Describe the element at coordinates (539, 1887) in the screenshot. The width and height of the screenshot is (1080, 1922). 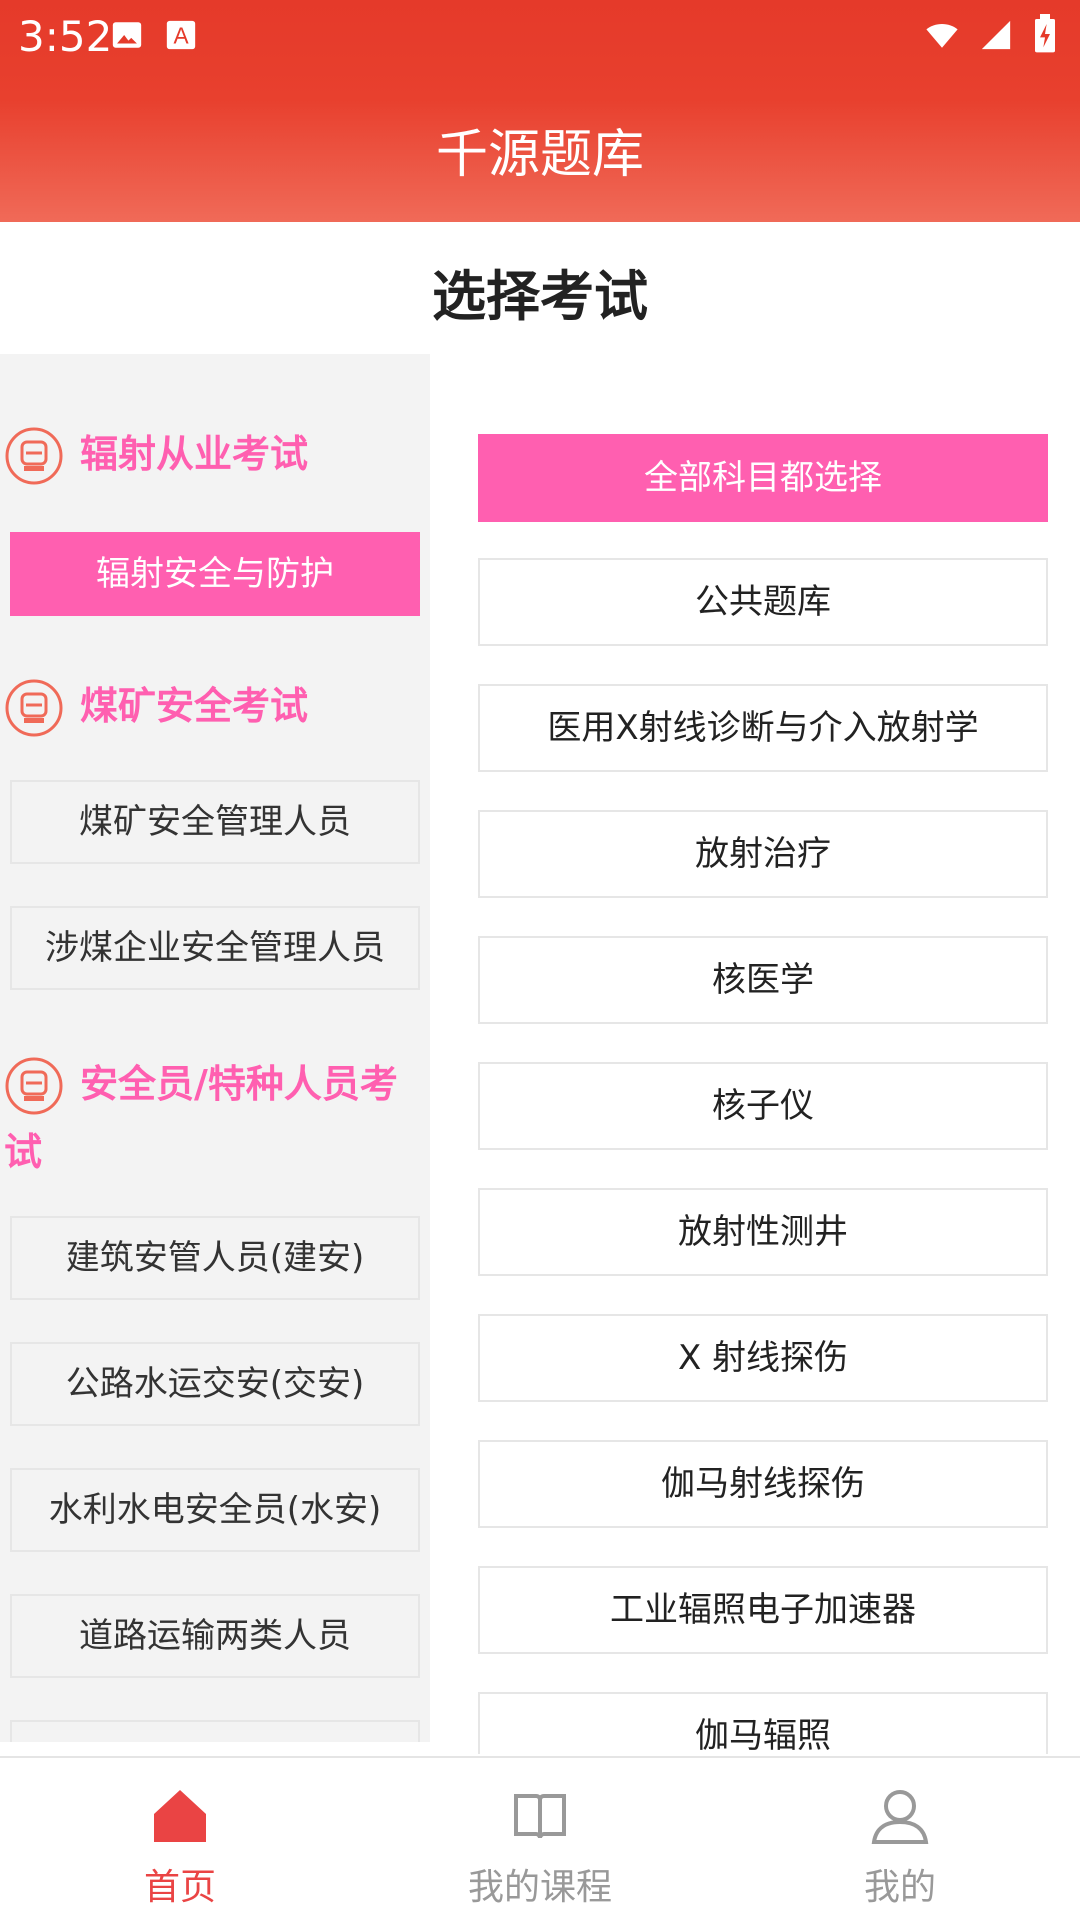
I see `nav-label: 我的课程` at that location.